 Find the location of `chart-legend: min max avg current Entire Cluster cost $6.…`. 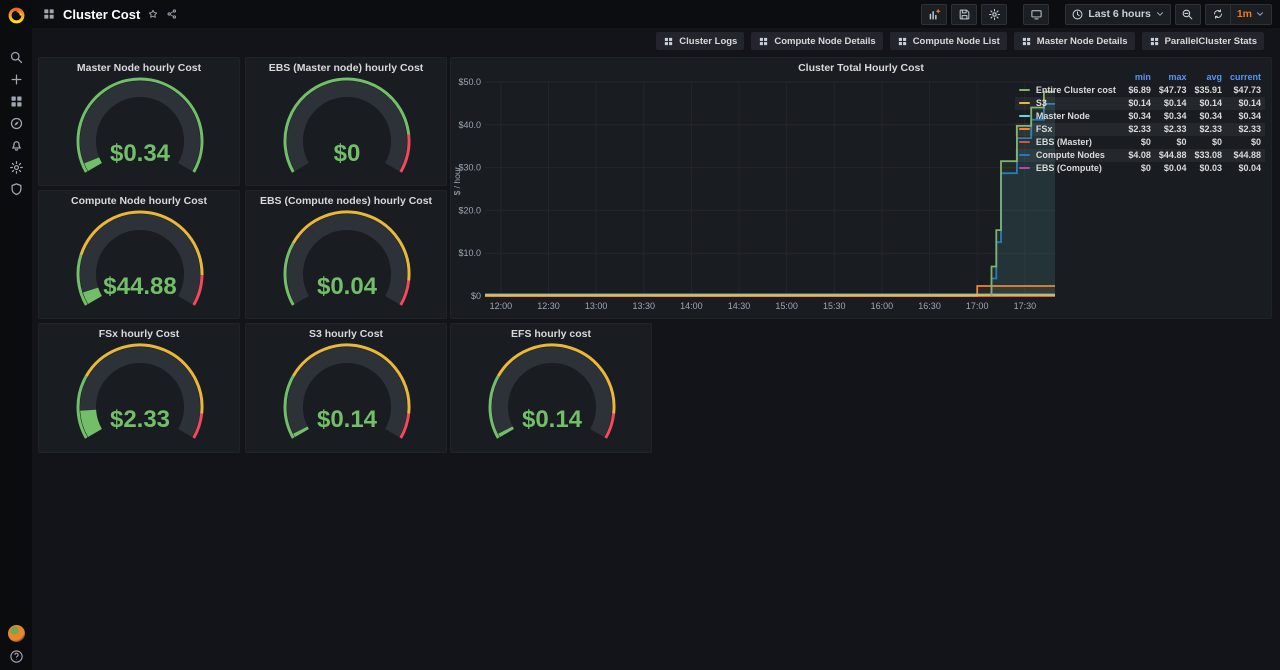

chart-legend: min max avg current Entire Cluster cost $6.… is located at coordinates (1139, 123).